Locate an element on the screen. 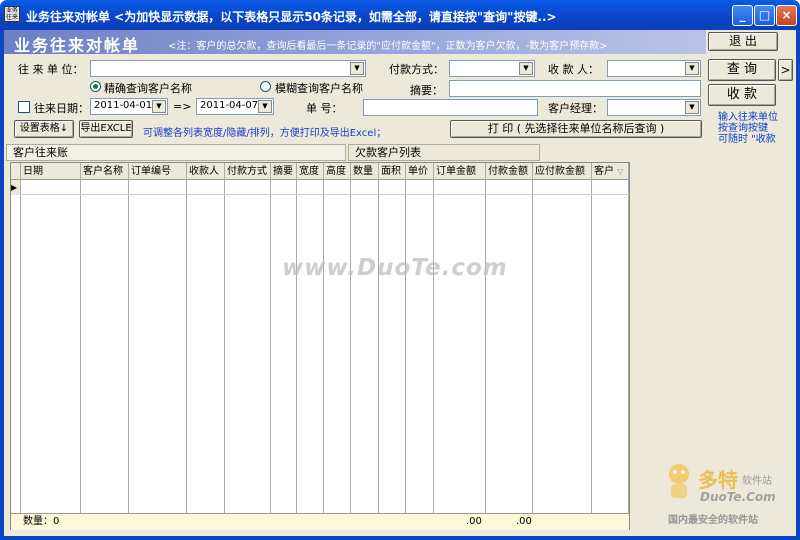  date-label: 往来日期： is located at coordinates (61, 108).